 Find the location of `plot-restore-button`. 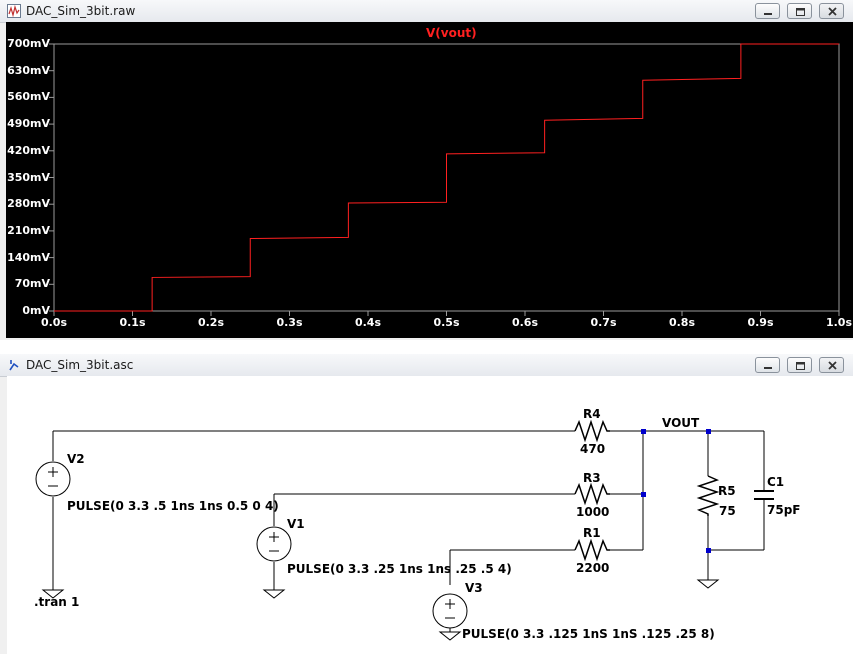

plot-restore-button is located at coordinates (799, 11).